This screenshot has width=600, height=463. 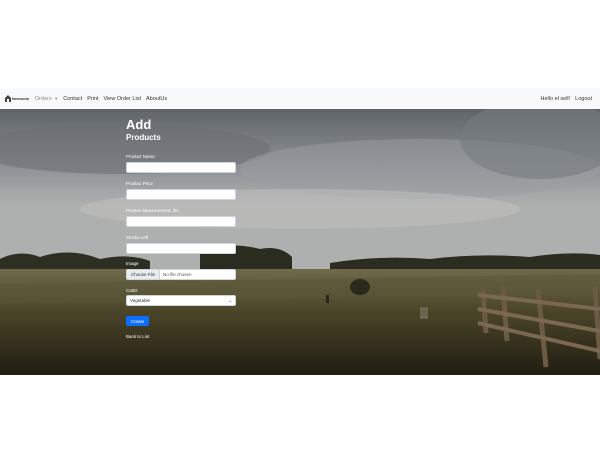 I want to click on product-price-group: Product Price, so click(x=181, y=190).